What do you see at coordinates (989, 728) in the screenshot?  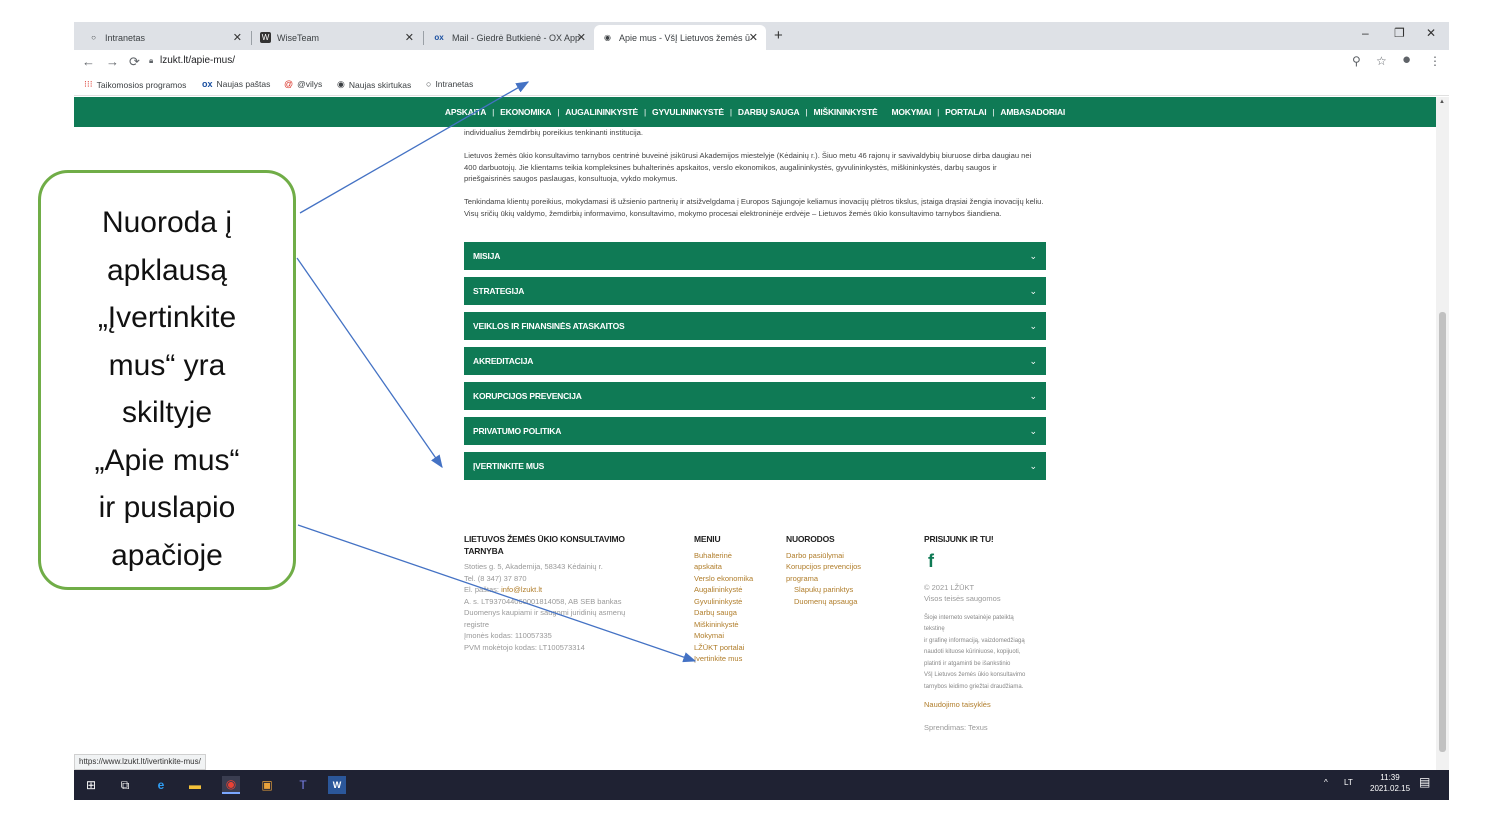 I see `solution-text: Sprendimas: Texus` at bounding box center [989, 728].